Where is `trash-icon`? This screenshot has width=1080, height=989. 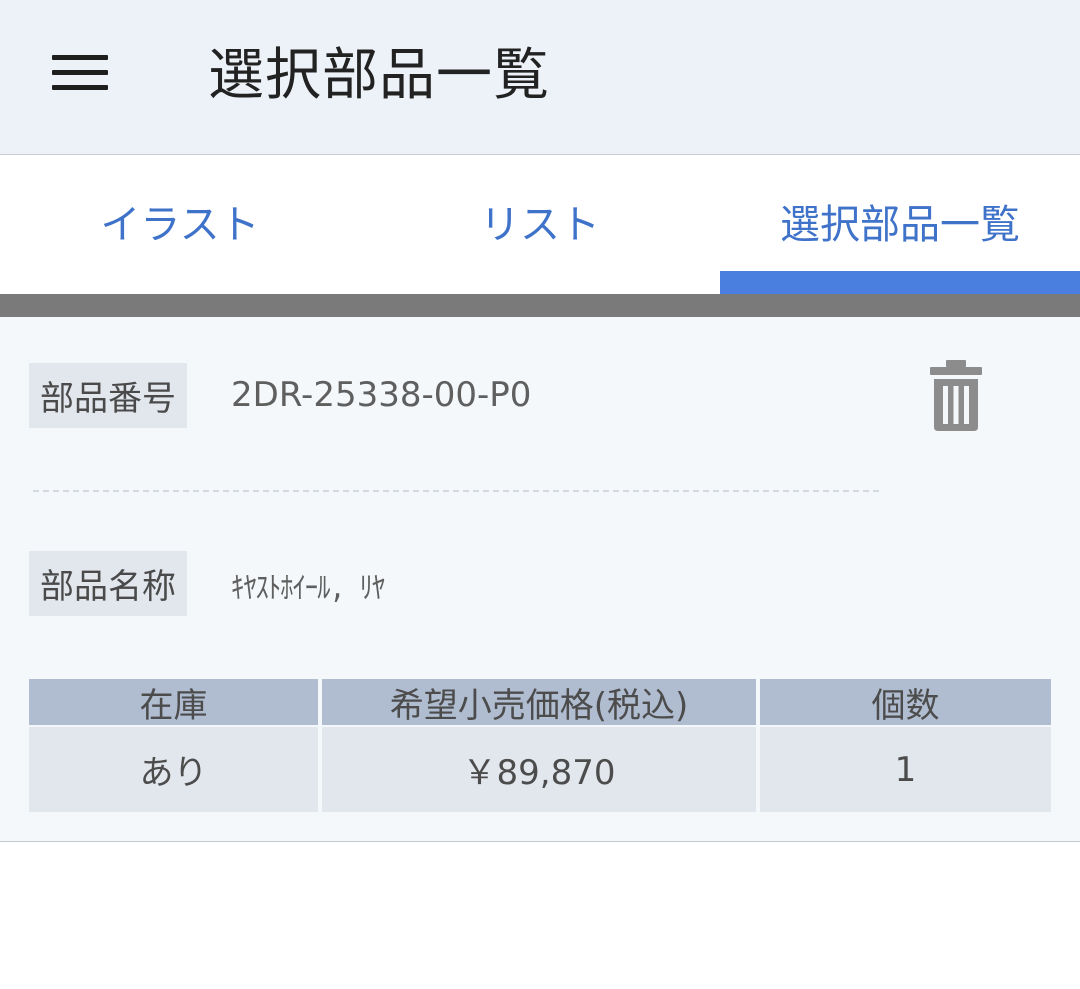
trash-icon is located at coordinates (956, 396).